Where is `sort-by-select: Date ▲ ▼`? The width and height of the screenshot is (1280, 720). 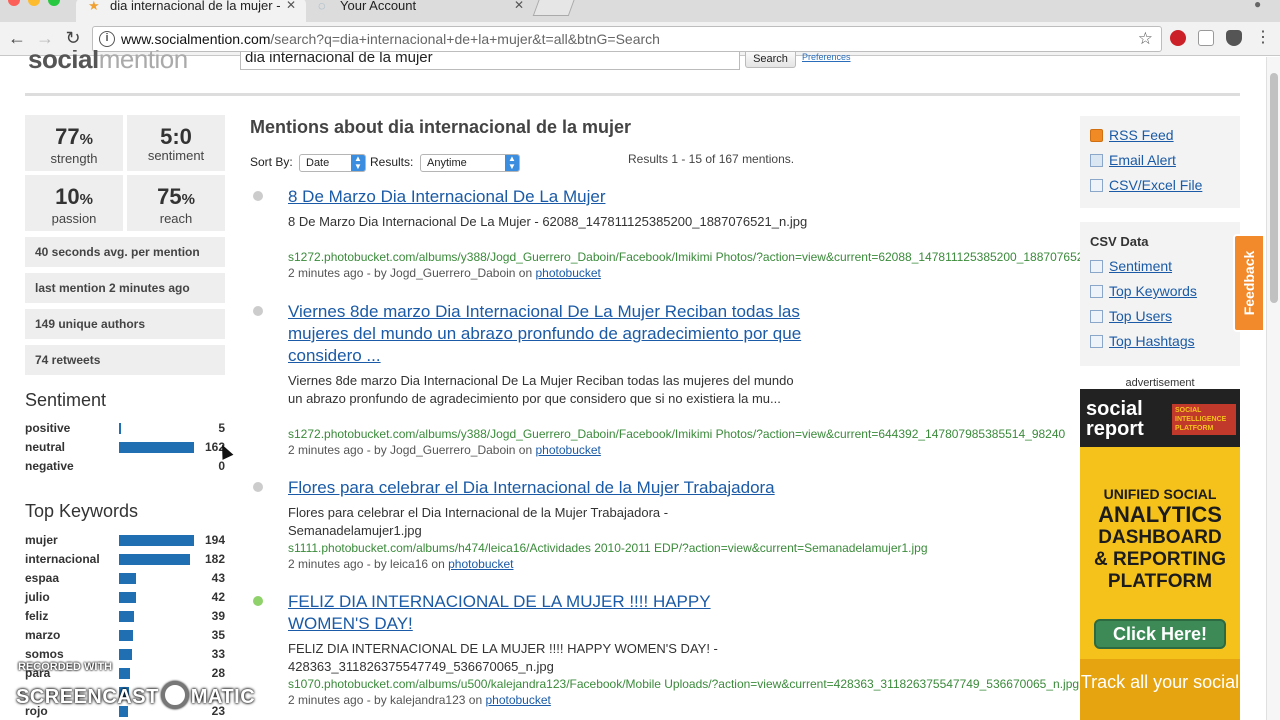 sort-by-select: Date ▲ ▼ is located at coordinates (332, 163).